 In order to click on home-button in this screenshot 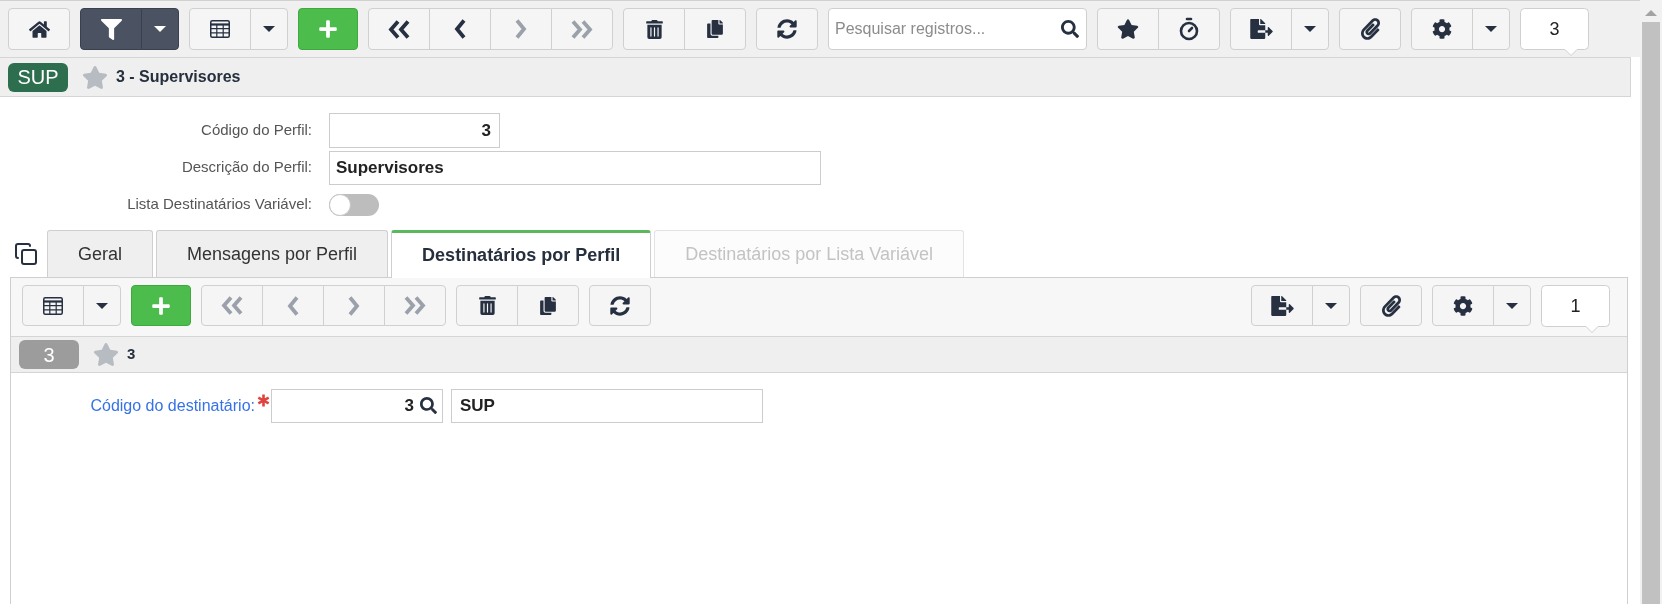, I will do `click(39, 29)`.